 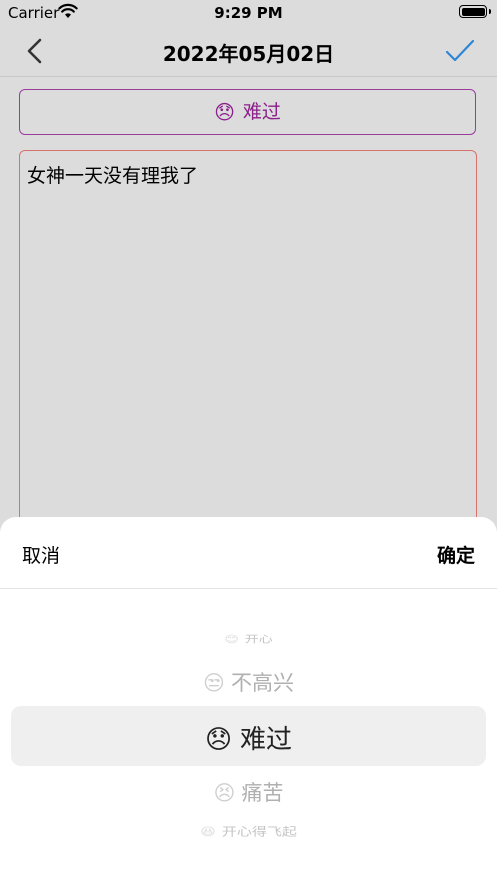 I want to click on picker-option: 😊 开心, so click(x=248, y=639).